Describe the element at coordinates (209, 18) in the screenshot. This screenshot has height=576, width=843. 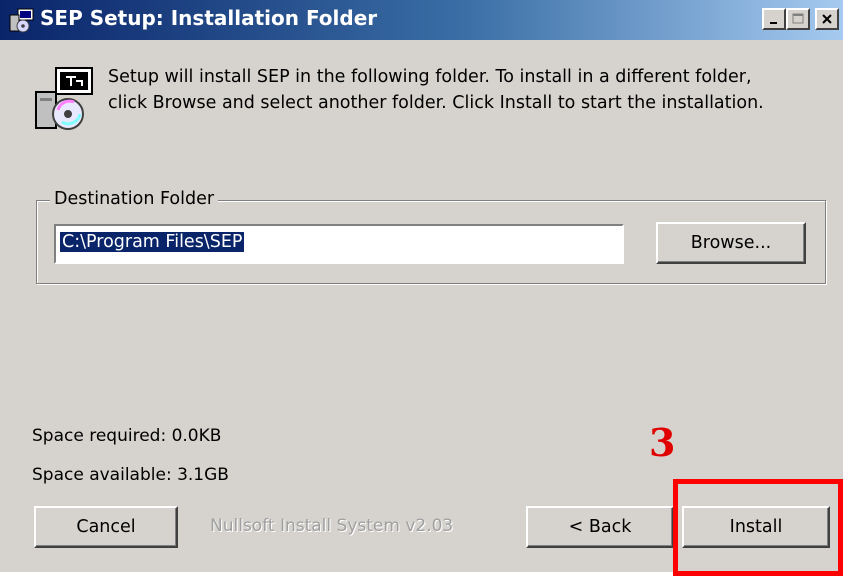
I see `window-title: SEP Setup: Installation Folder` at that location.